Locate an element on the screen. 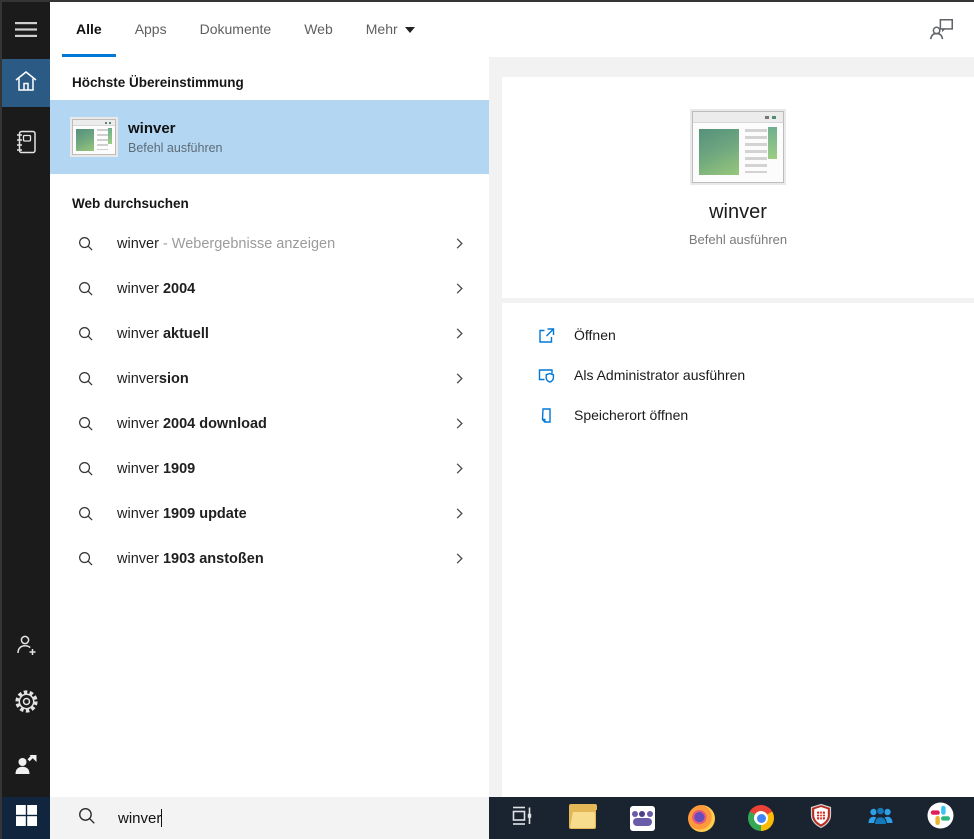  sidebar-item-feedback is located at coordinates (26, 767).